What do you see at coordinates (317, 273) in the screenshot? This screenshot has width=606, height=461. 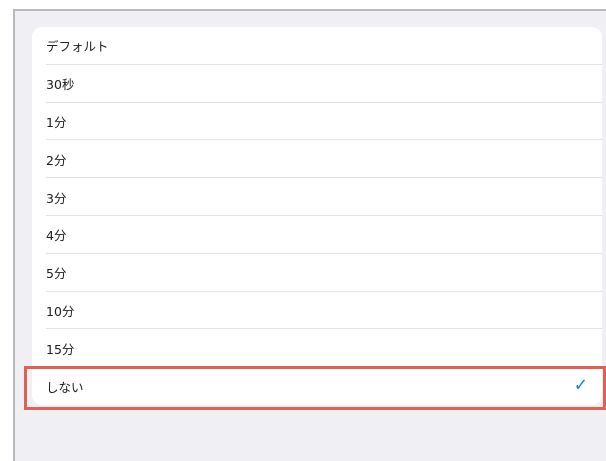 I see `option-5-minutes: 5分` at bounding box center [317, 273].